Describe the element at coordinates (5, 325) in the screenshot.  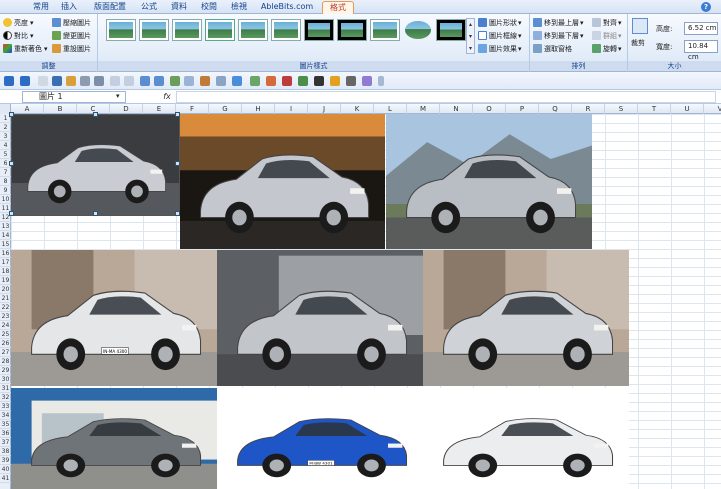
I see `row-header: 24` at that location.